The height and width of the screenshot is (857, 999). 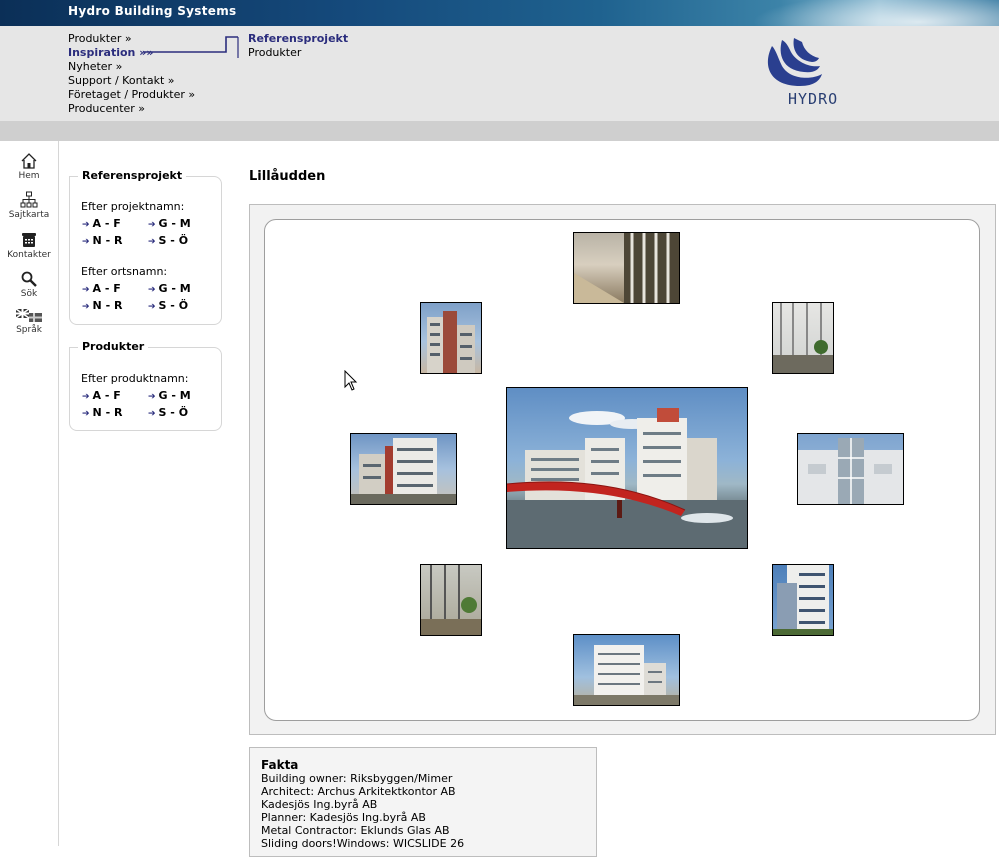 I want to click on apartment-block-image, so click(x=403, y=471).